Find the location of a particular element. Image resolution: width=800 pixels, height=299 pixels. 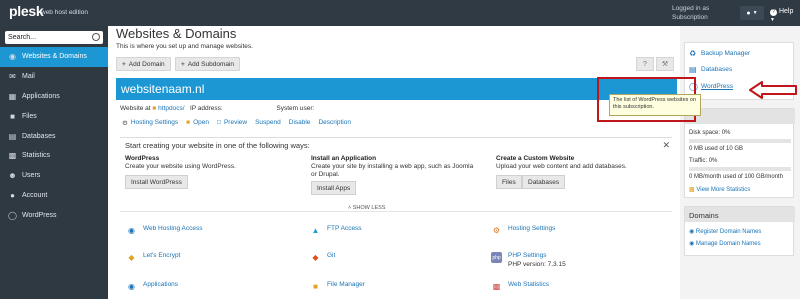

view-more-statistics-link: ▩ View More Statistics is located at coordinates (719, 189).